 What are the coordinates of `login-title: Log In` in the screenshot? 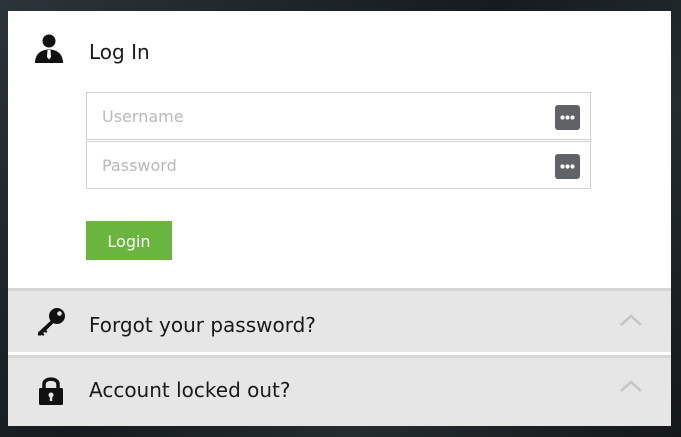 It's located at (119, 52).